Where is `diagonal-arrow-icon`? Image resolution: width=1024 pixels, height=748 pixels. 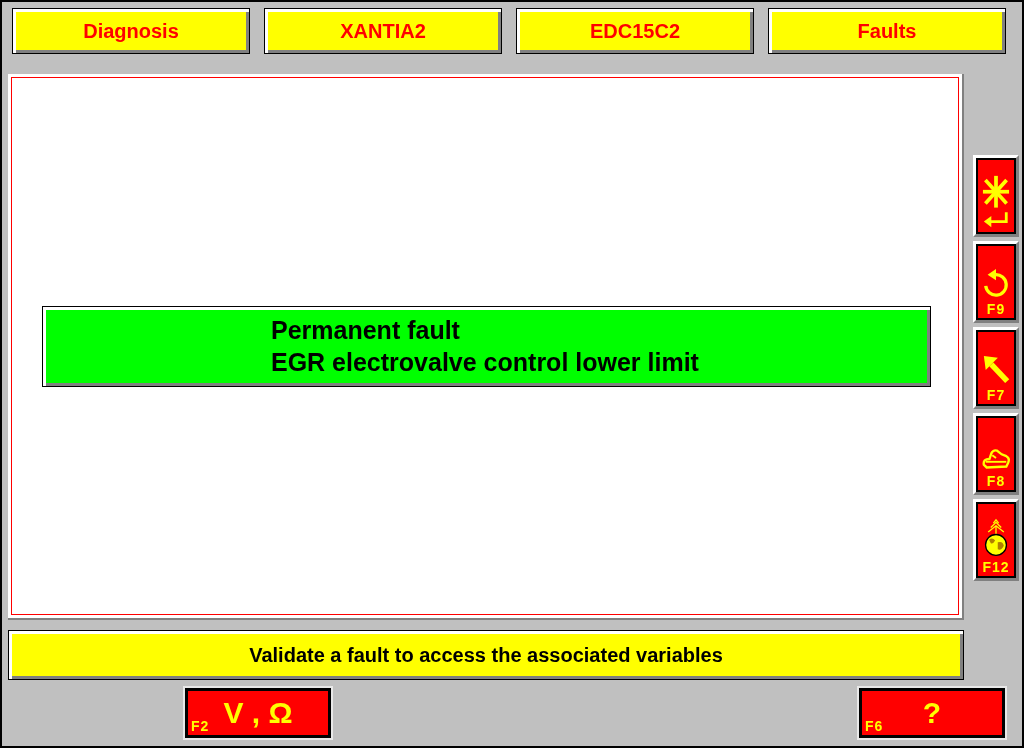 diagonal-arrow-icon is located at coordinates (996, 370).